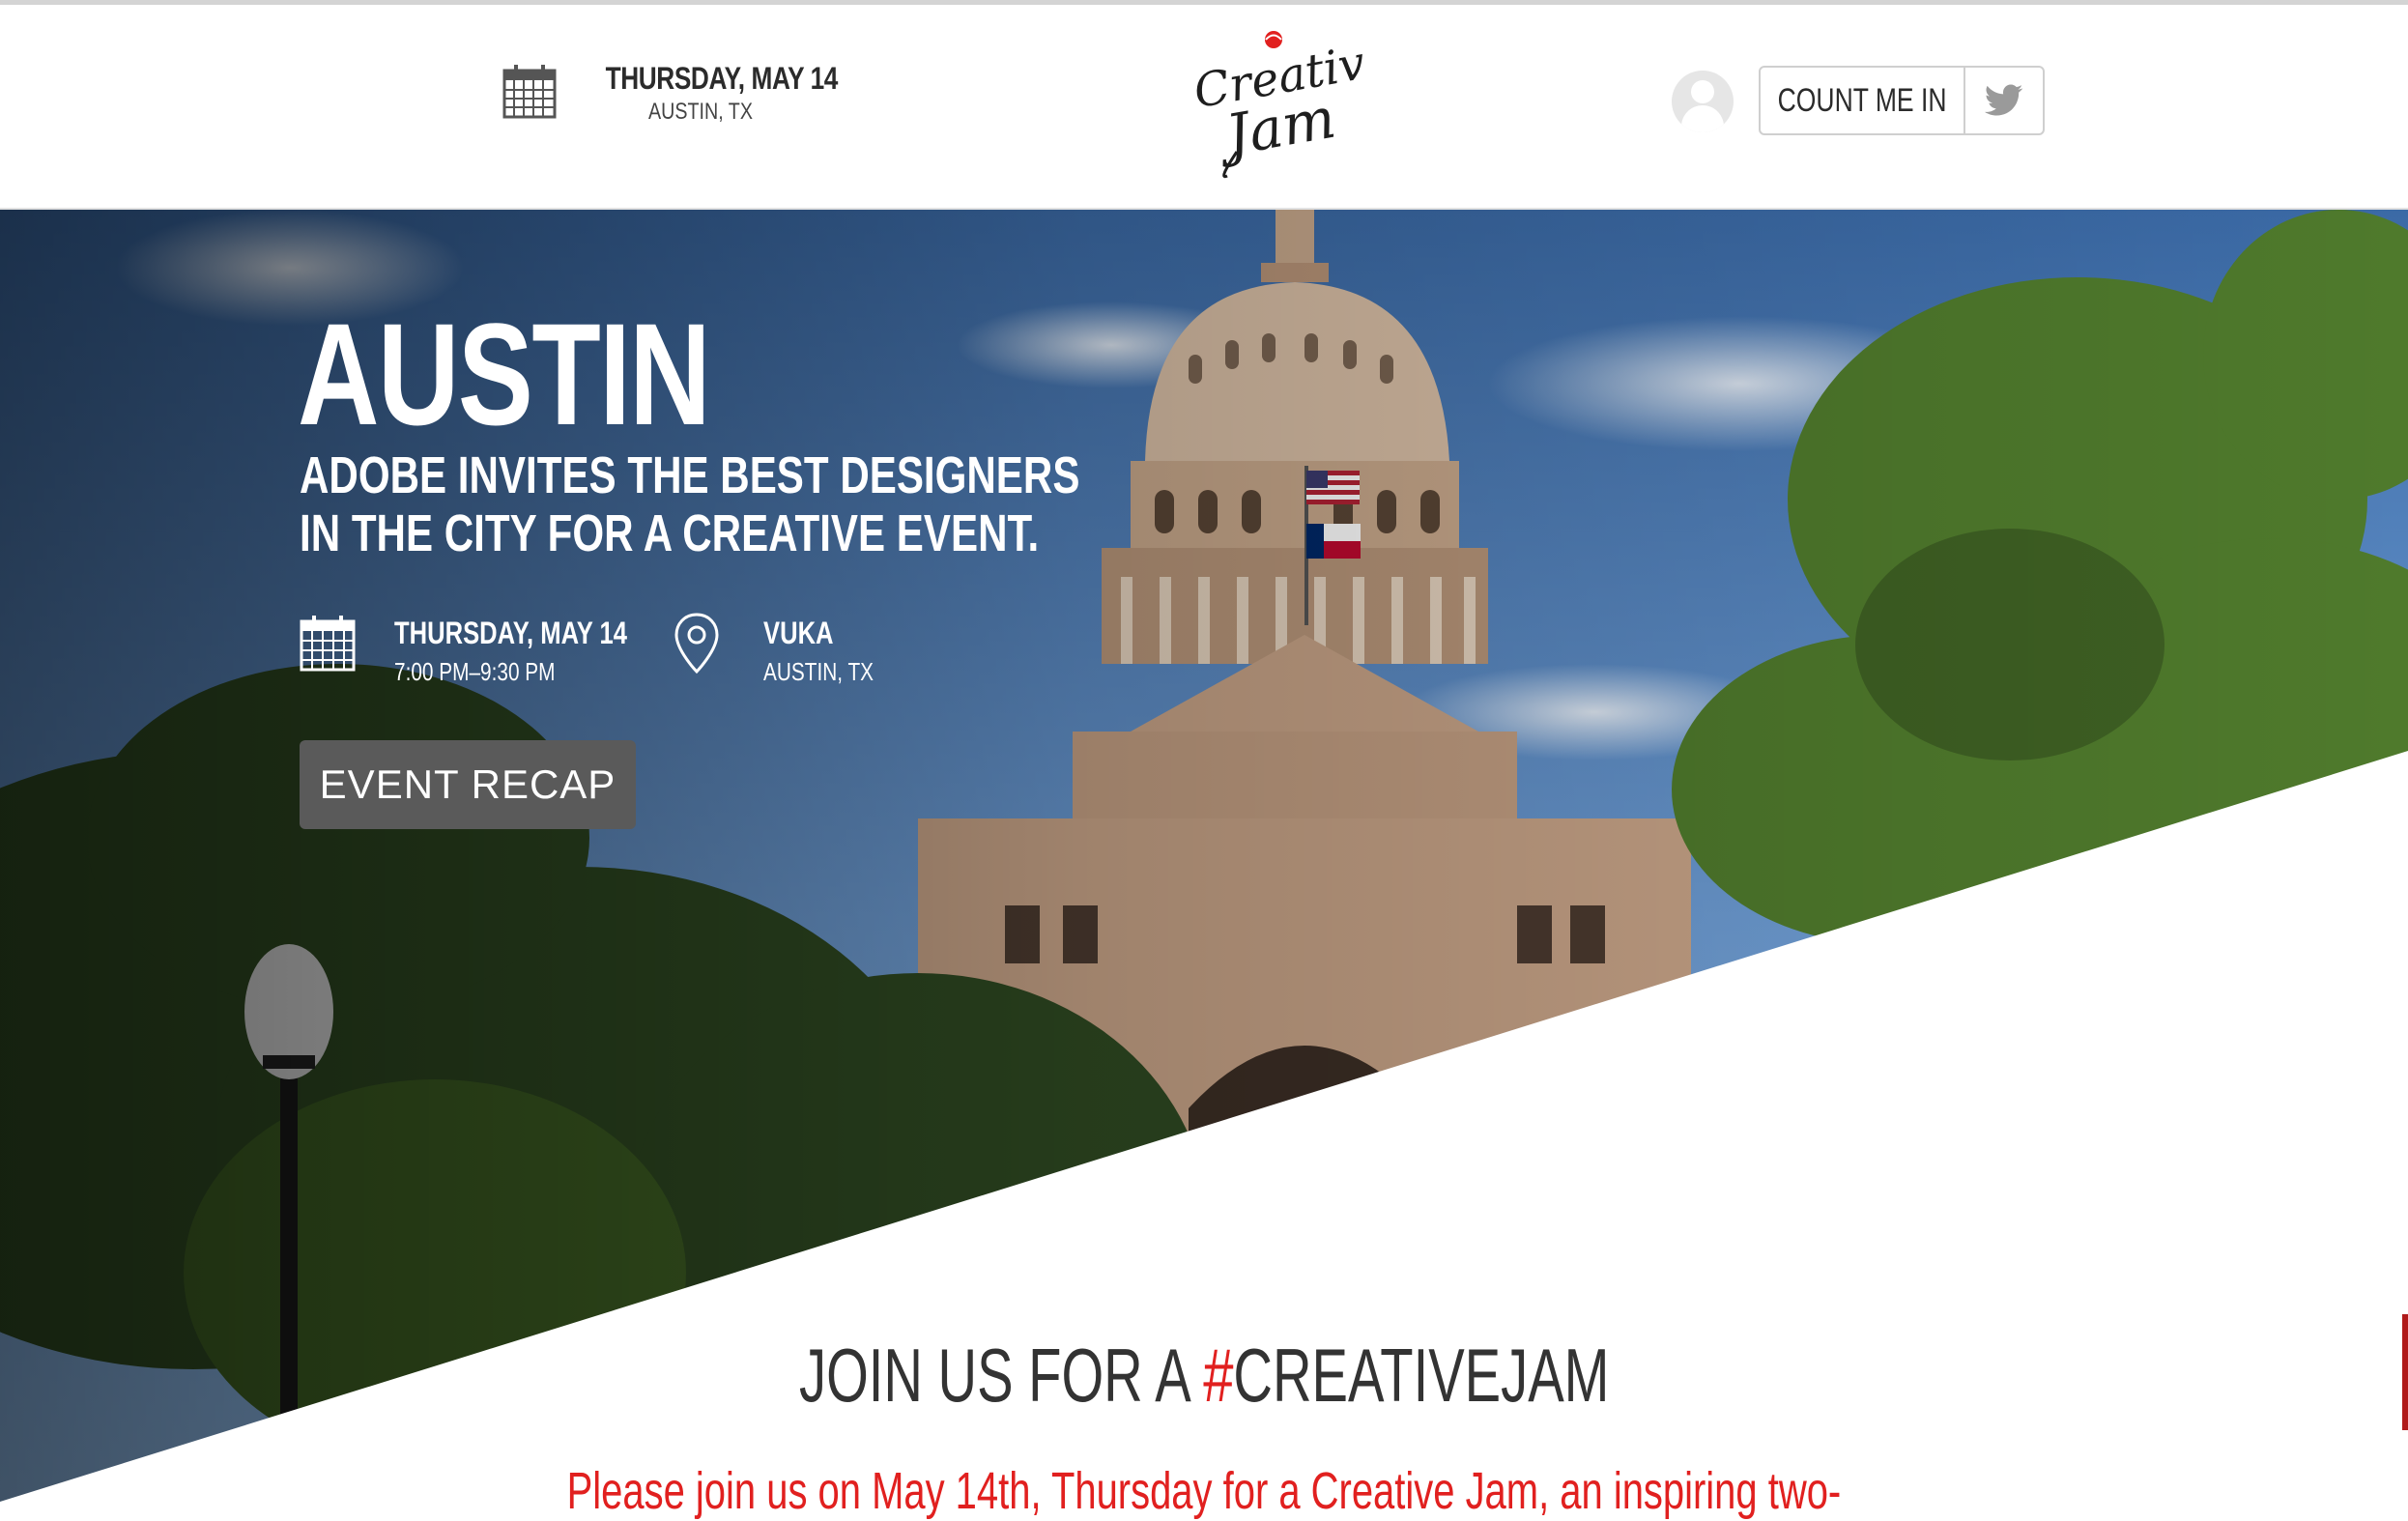 The height and width of the screenshot is (1521, 2408). I want to click on header-event-info: THURSDAY, MAY 14 AUSTIN, TX, so click(712, 93).